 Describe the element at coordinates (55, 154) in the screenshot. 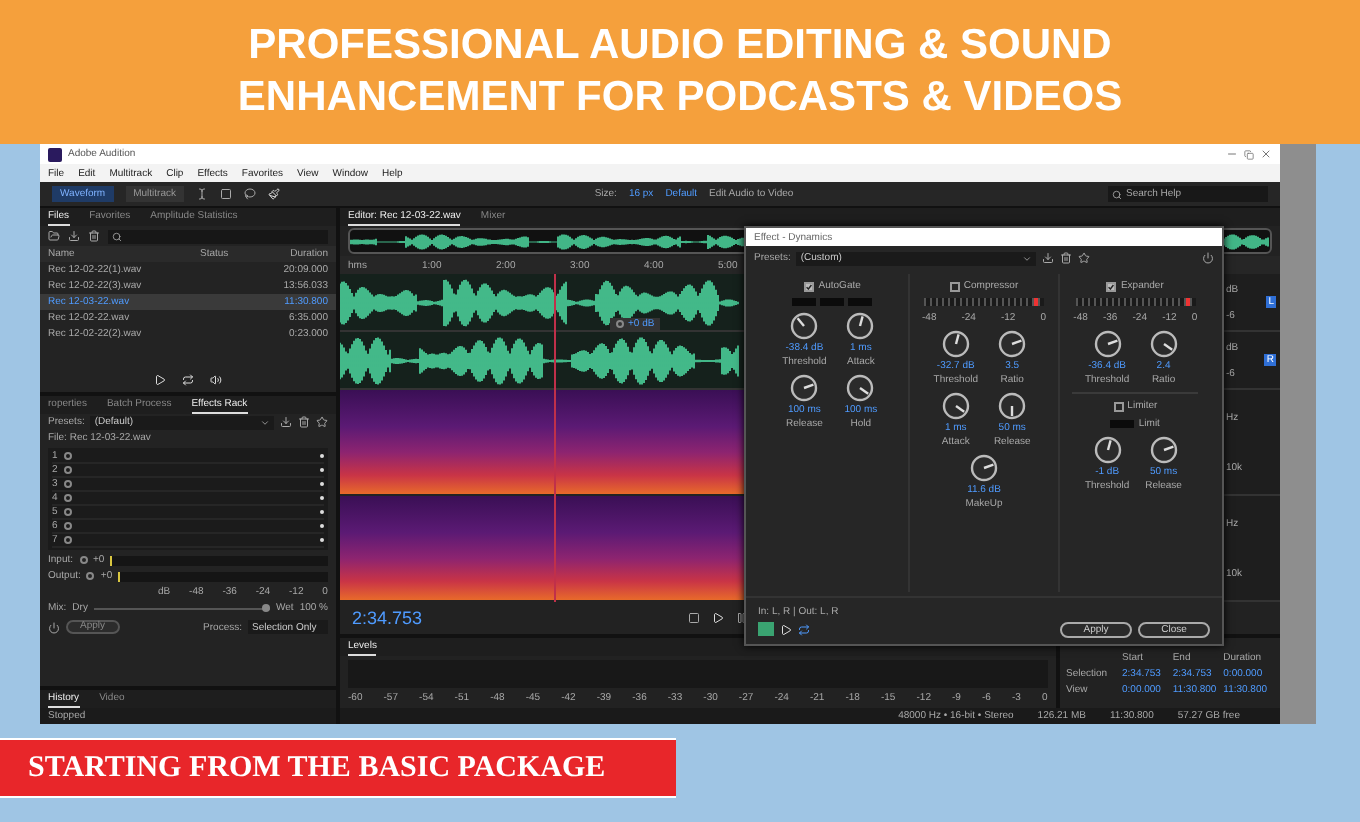

I see `app-logo-icon` at that location.